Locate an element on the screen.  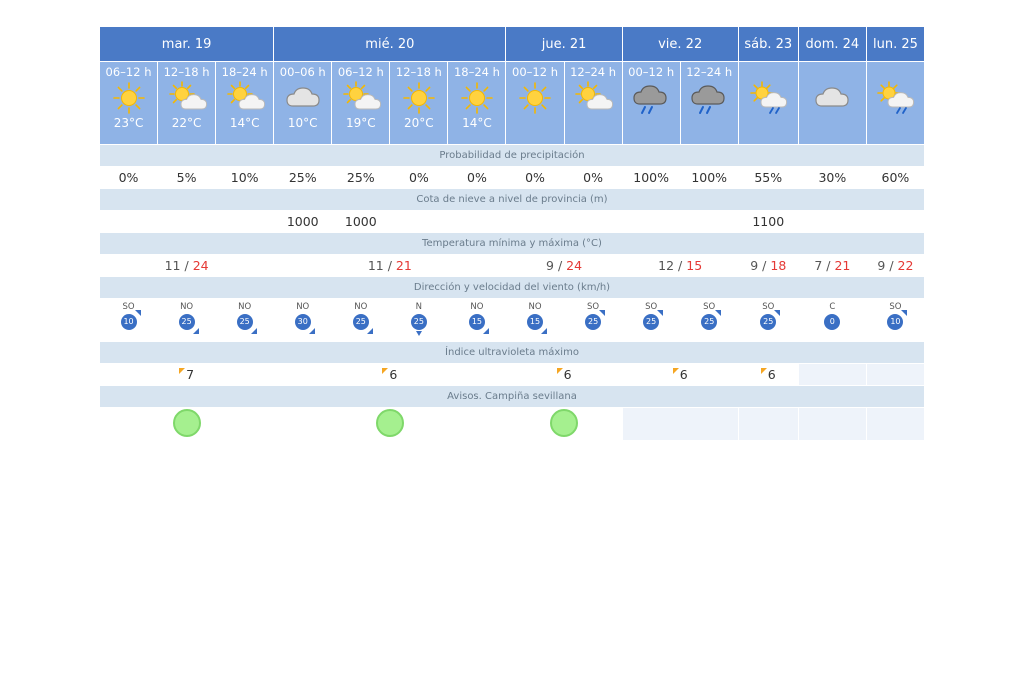
period-cell: 00–12 h is located at coordinates (651, 103).